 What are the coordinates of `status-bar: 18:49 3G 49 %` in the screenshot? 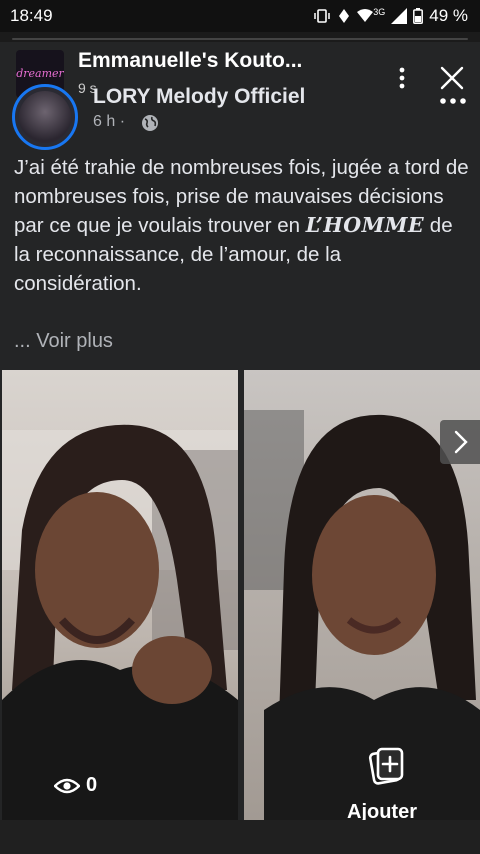 It's located at (240, 16).